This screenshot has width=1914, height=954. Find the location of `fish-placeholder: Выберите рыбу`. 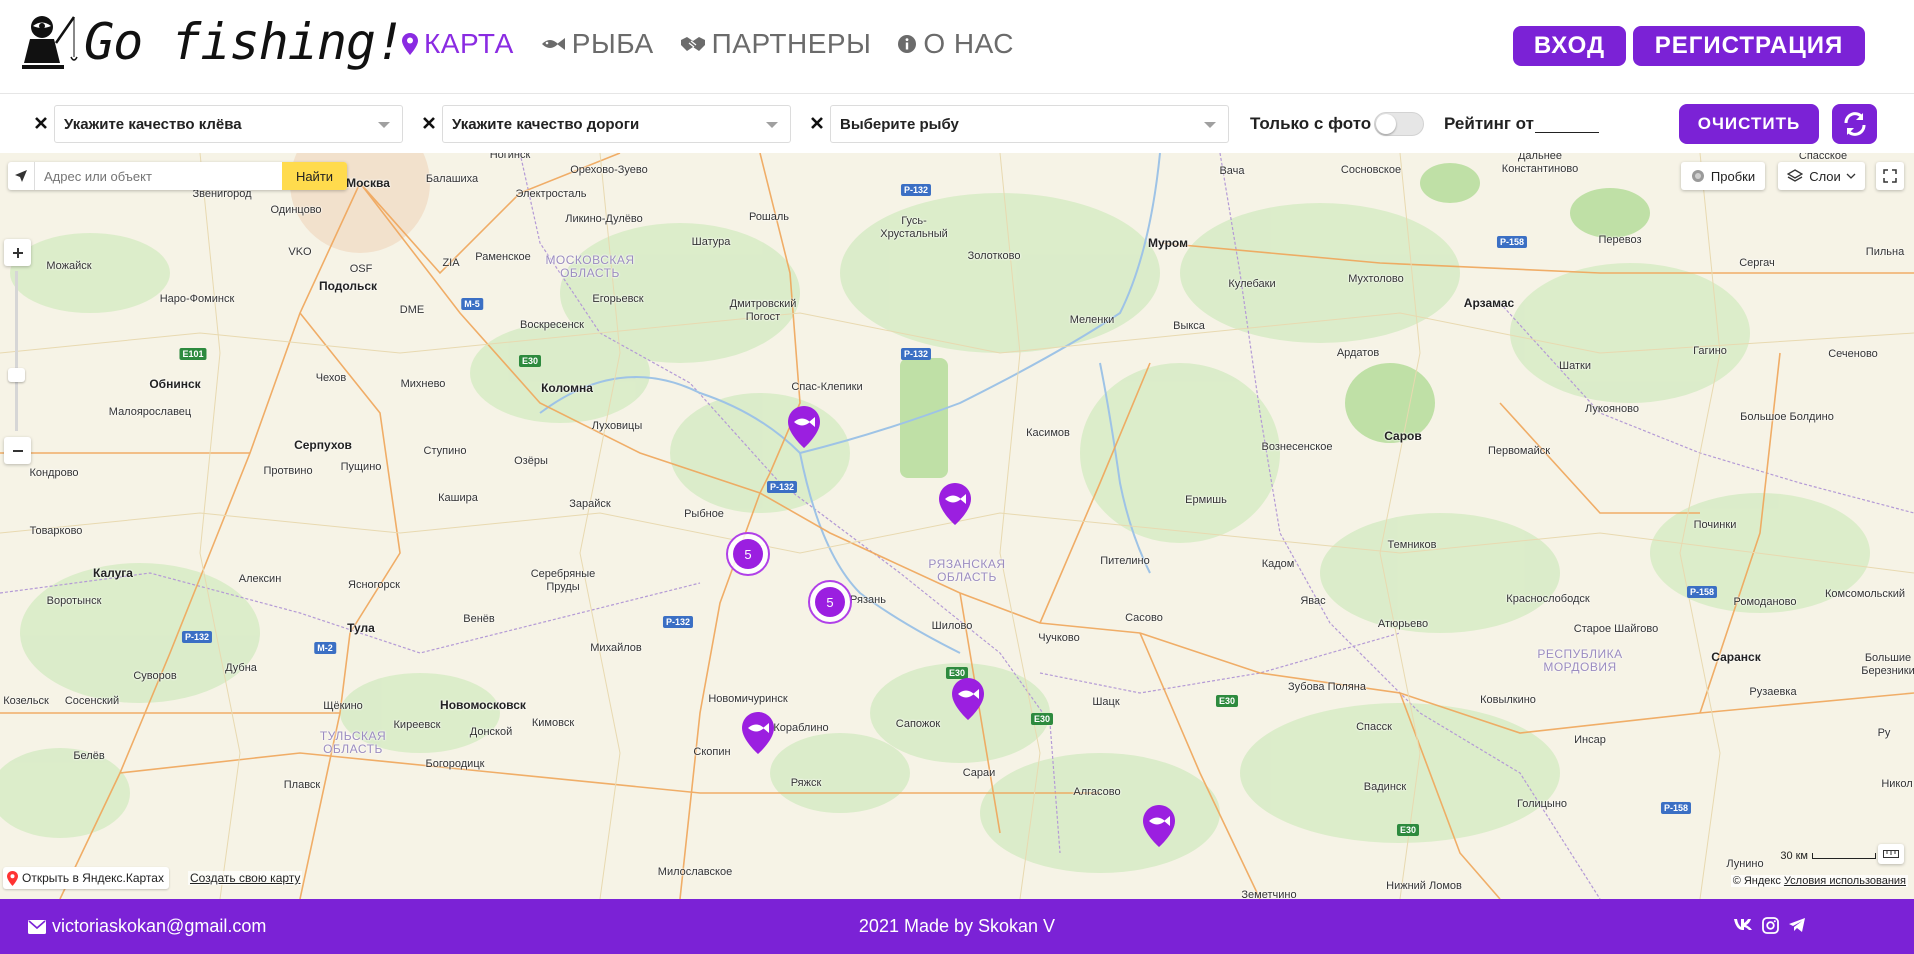

fish-placeholder: Выберите рыбу is located at coordinates (899, 124).